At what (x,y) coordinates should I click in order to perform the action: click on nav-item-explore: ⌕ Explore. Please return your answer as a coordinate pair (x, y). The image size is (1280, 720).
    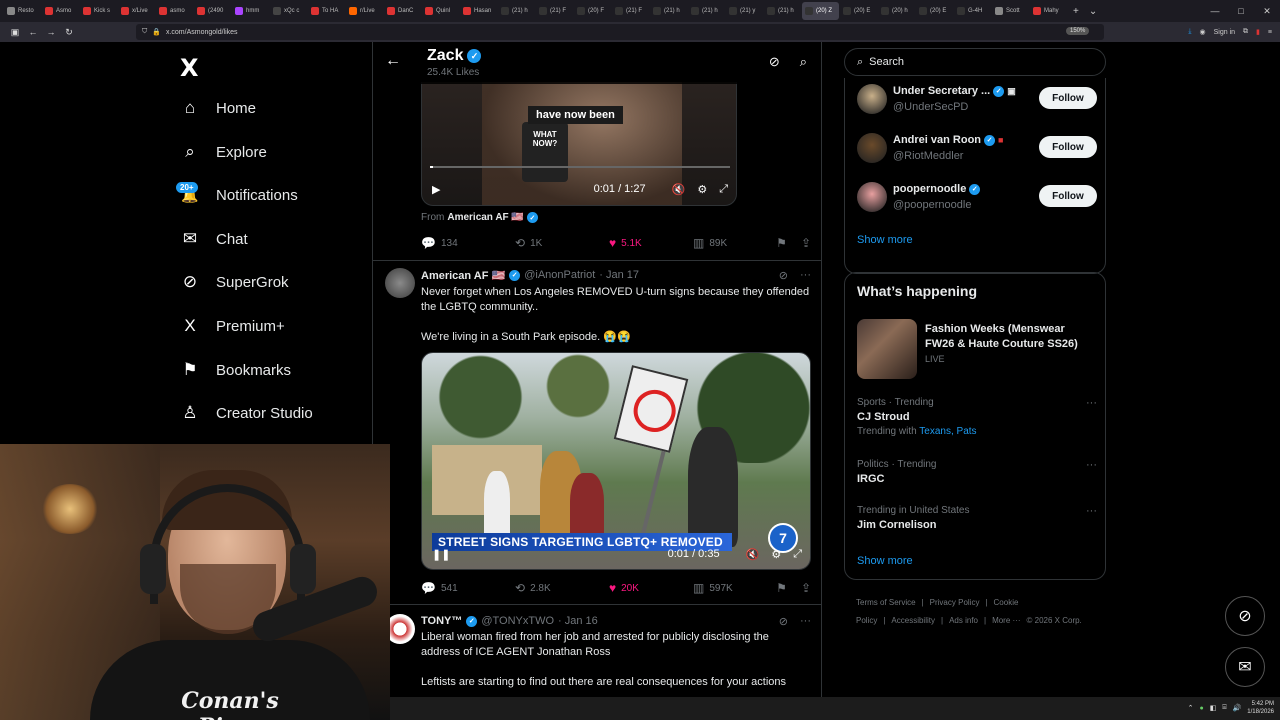
    Looking at the image, I should click on (223, 152).